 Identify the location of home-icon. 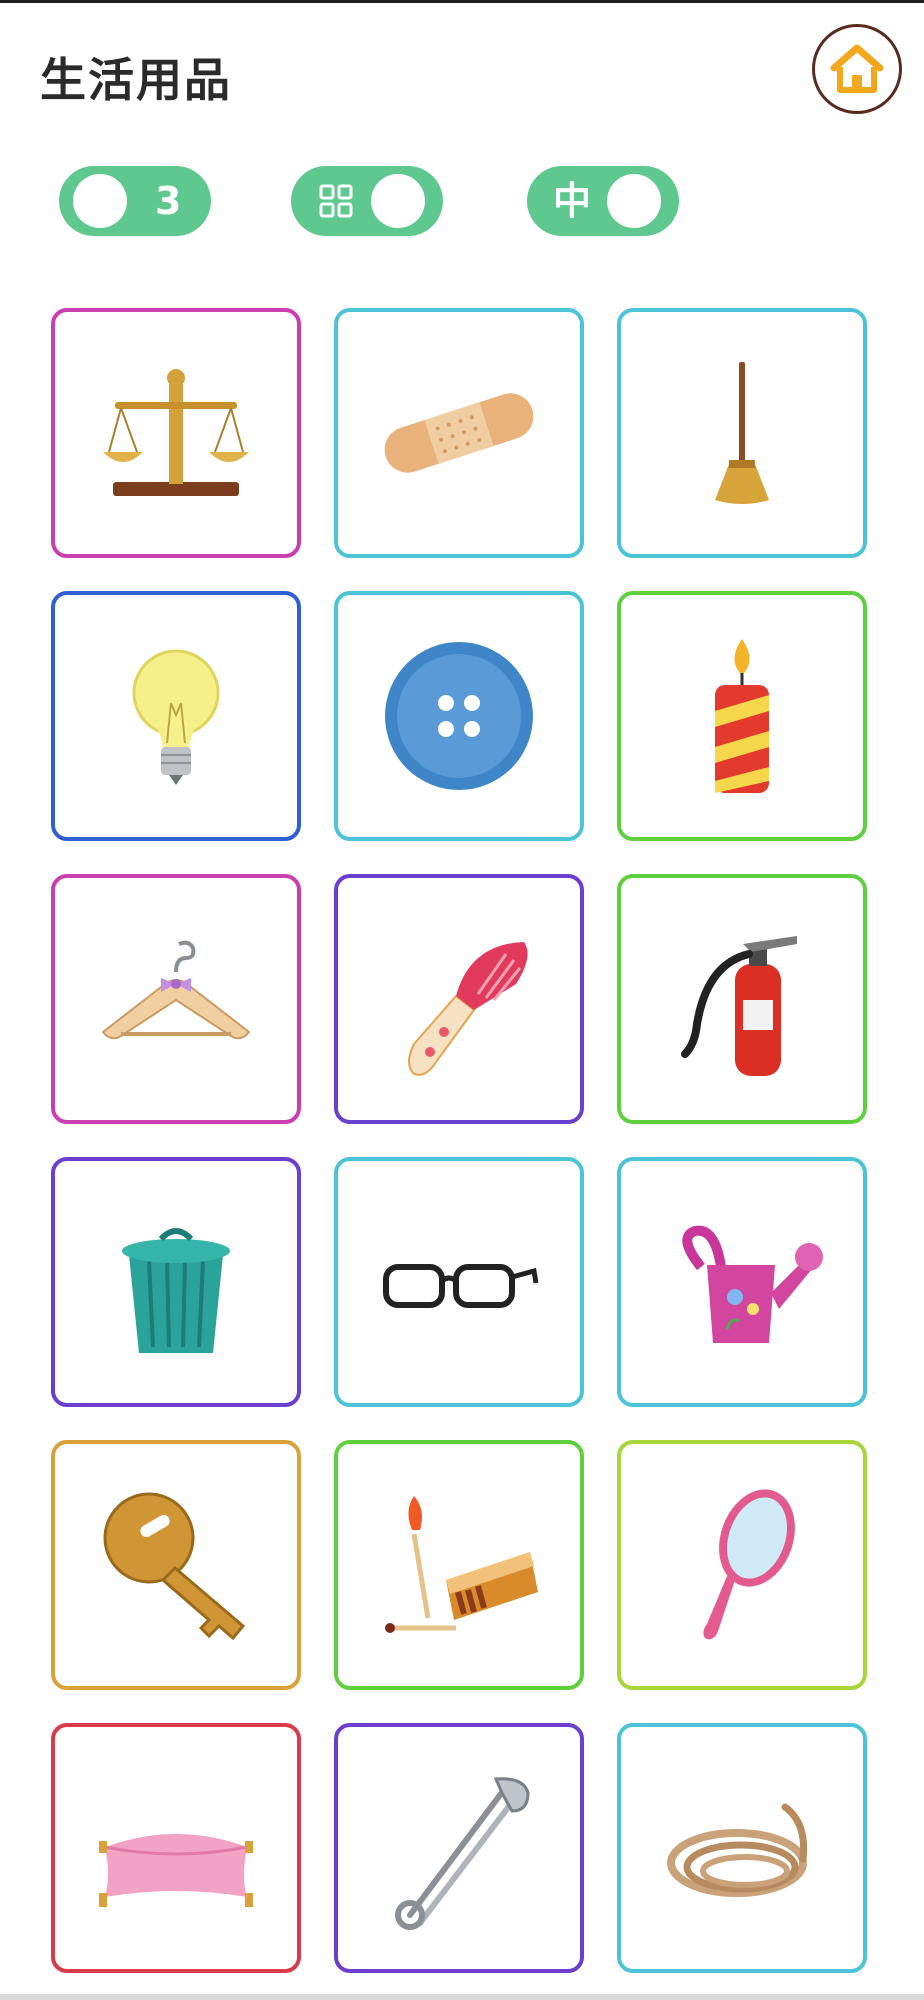
(857, 68).